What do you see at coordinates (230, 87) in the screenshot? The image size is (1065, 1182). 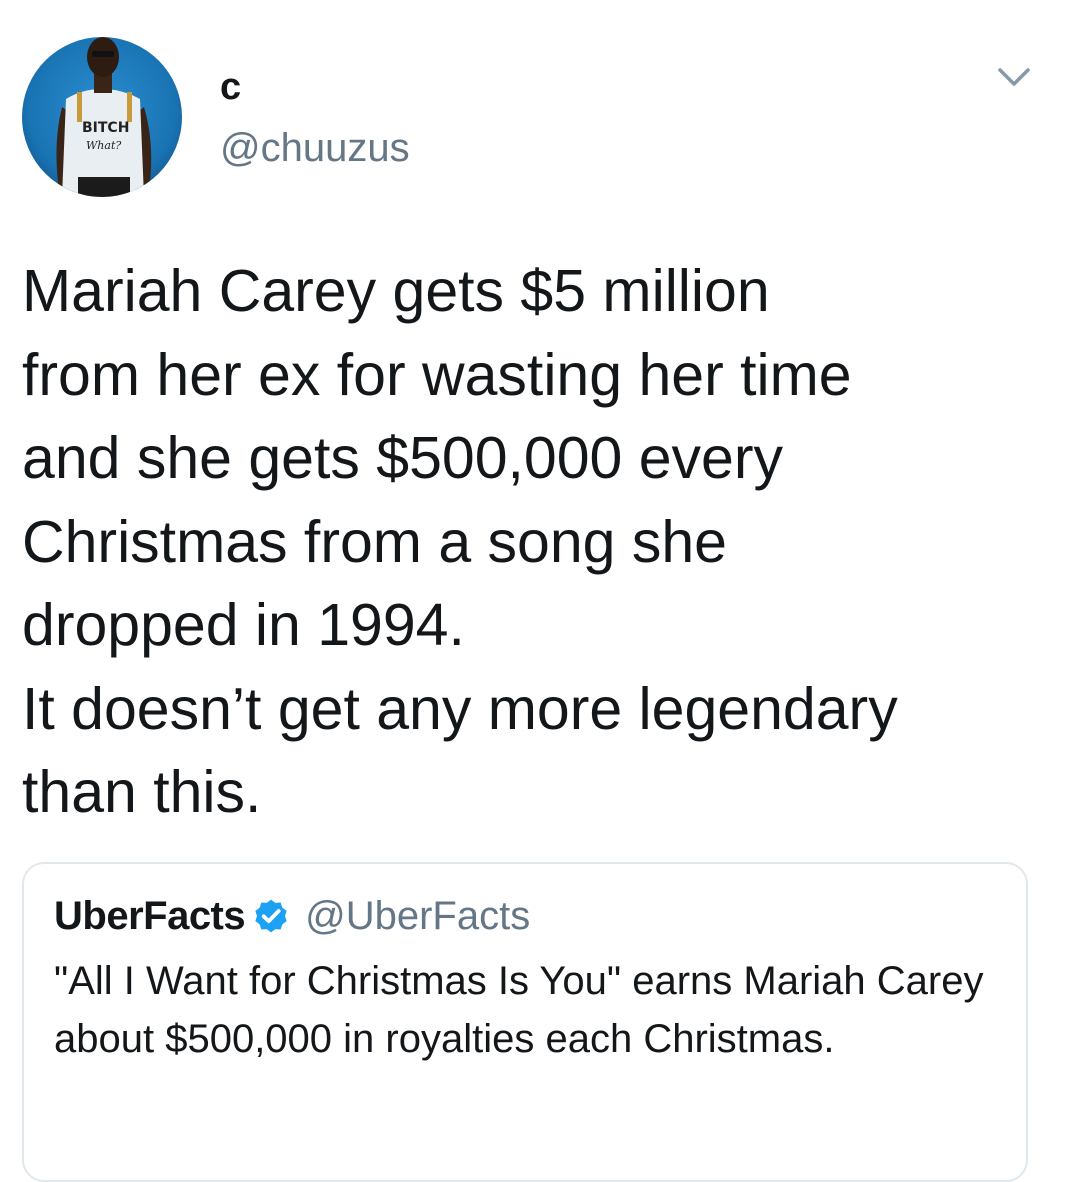 I see `author-display-name: c` at bounding box center [230, 87].